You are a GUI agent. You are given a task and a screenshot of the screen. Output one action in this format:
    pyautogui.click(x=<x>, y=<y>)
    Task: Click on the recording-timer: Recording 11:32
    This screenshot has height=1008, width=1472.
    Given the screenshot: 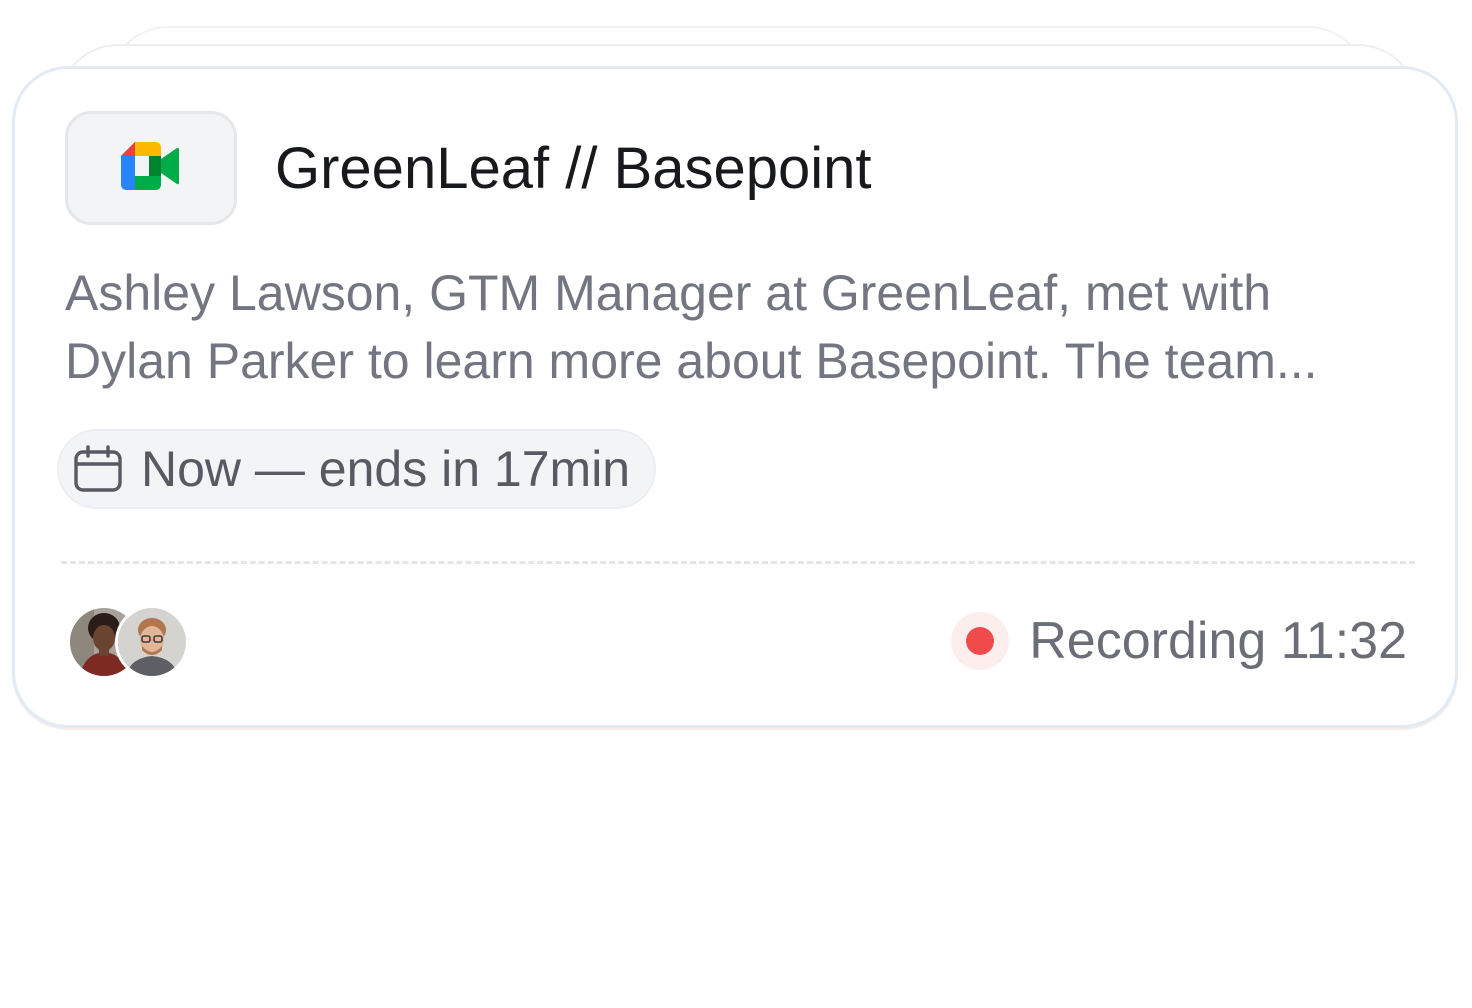 What is the action you would take?
    pyautogui.click(x=1218, y=641)
    